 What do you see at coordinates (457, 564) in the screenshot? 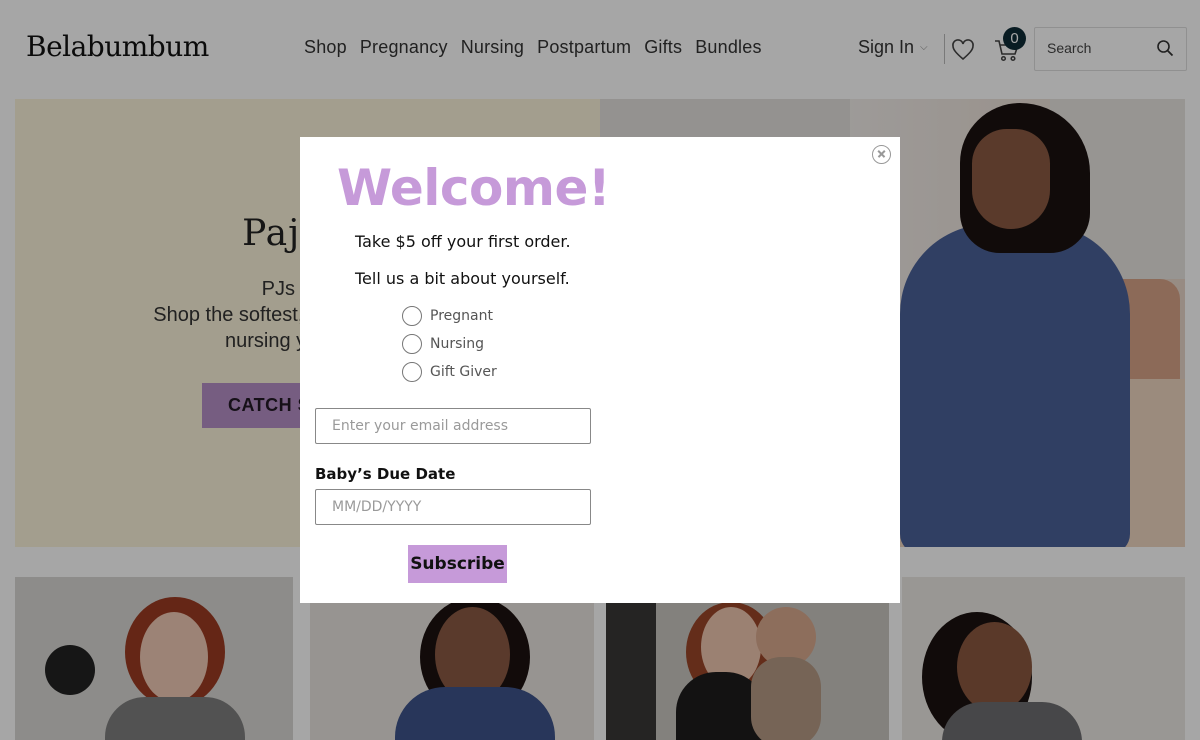
I see `subscribe-button: Subscribe` at bounding box center [457, 564].